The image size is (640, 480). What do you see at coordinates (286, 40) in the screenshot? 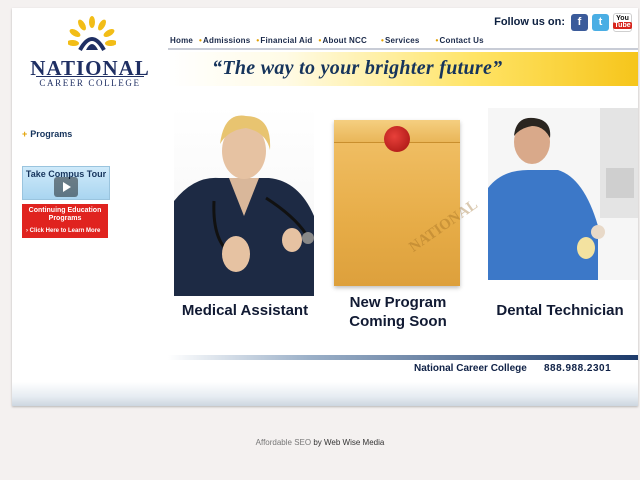
I see `nav-label: Financial Aid` at bounding box center [286, 40].